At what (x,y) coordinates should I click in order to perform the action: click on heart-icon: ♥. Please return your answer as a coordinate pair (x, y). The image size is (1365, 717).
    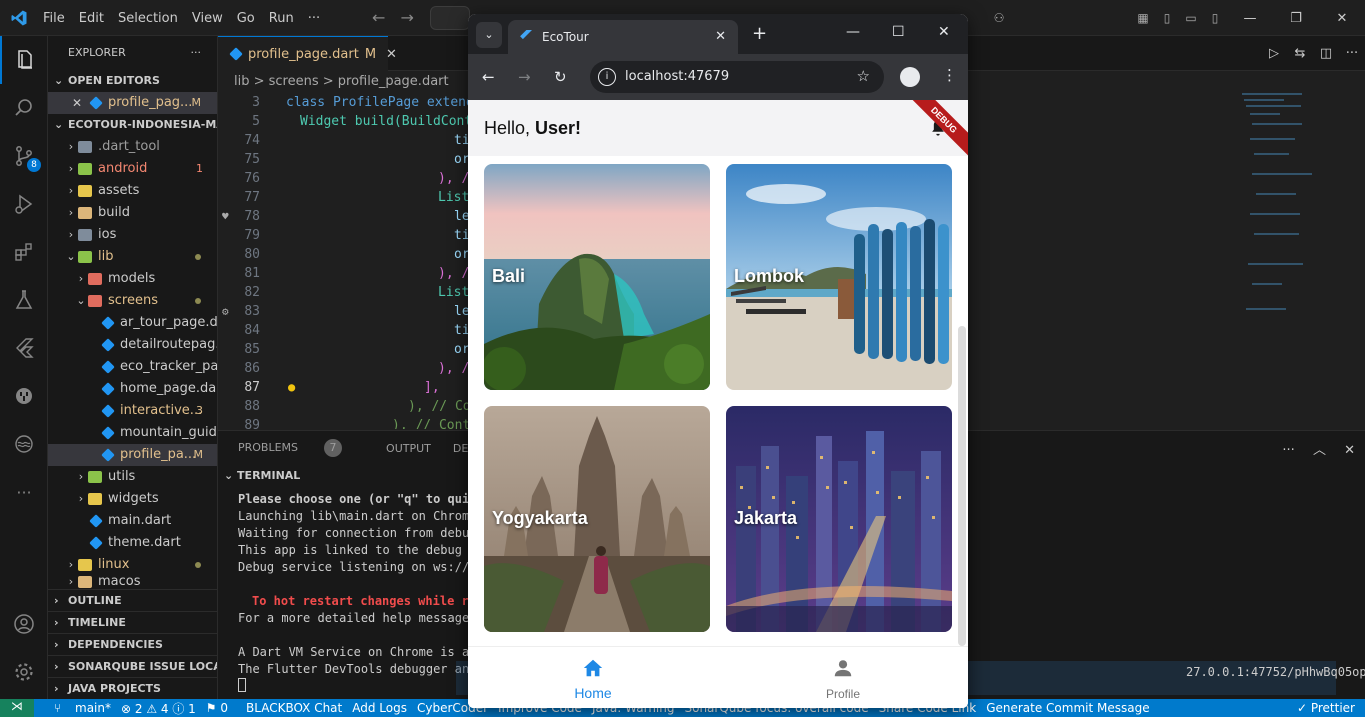
    Looking at the image, I should click on (225, 216).